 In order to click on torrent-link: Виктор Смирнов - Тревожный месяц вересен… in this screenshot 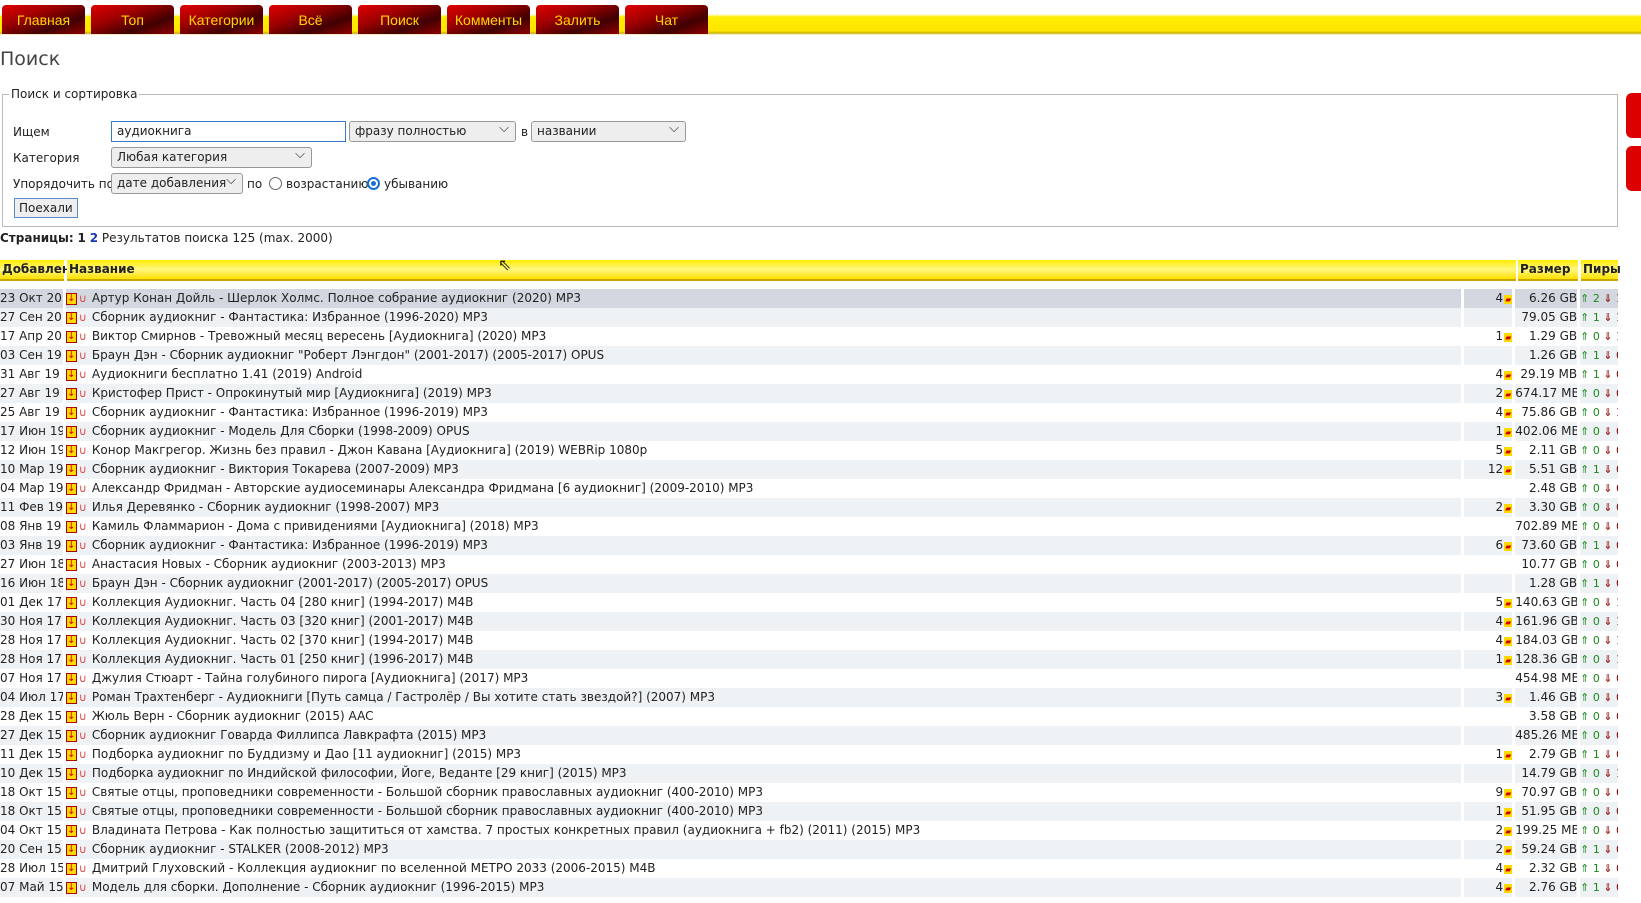, I will do `click(319, 336)`.